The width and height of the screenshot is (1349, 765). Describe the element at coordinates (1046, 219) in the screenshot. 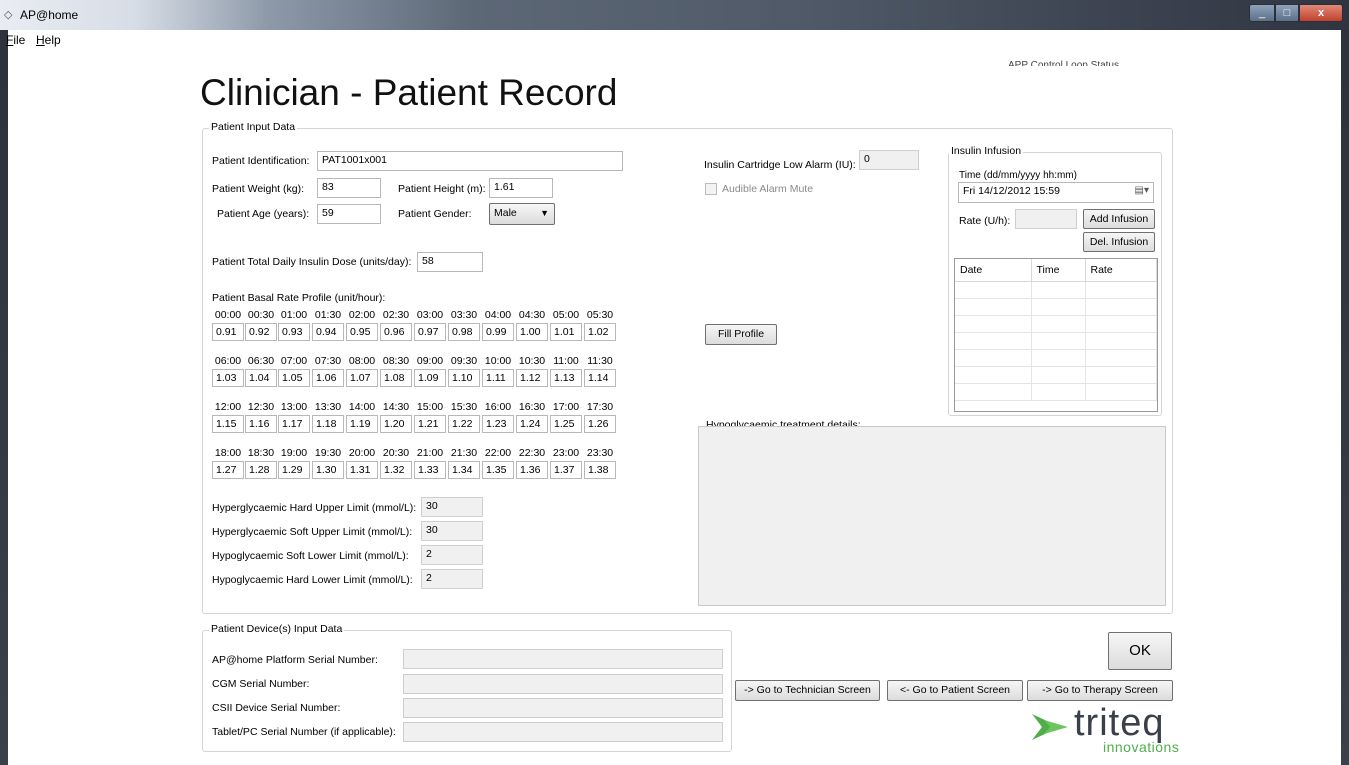

I see `infusion-rate-field` at that location.